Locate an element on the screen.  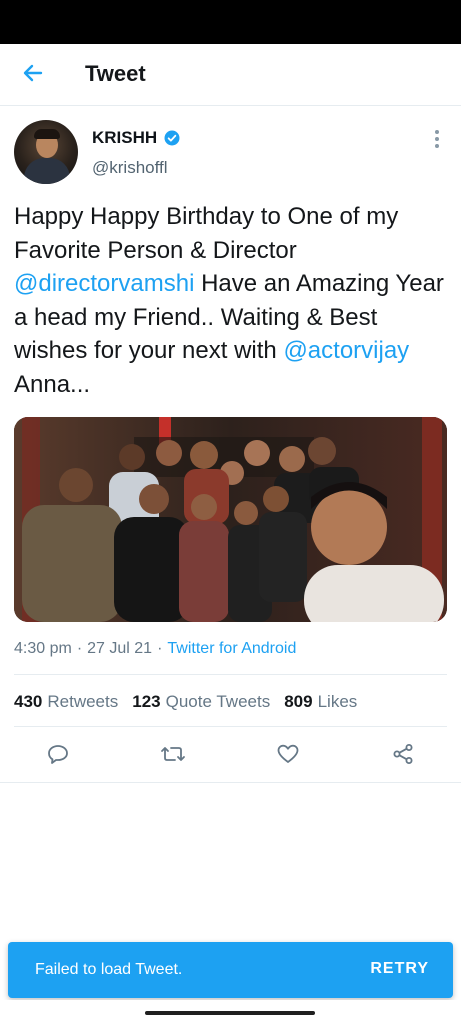
tweet-time: 4:30 pm is located at coordinates (43, 648).